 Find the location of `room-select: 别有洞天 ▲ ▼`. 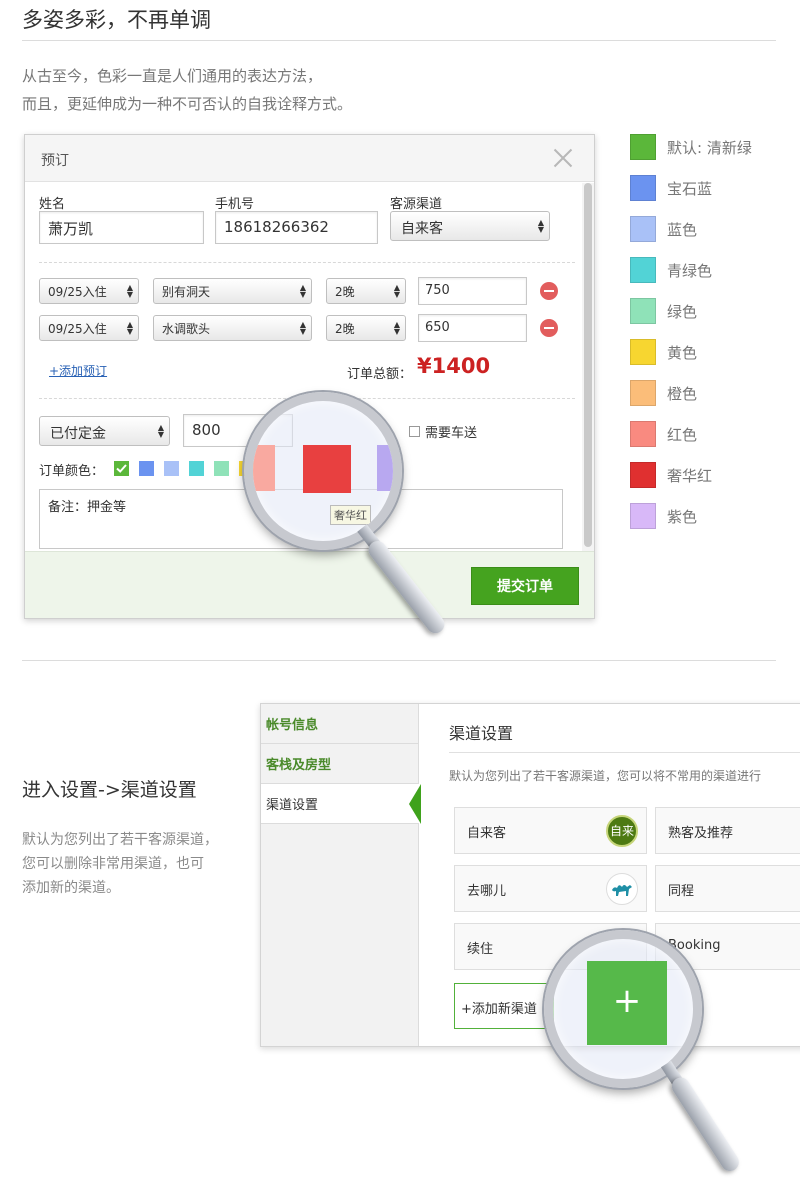

room-select: 别有洞天 ▲ ▼ is located at coordinates (232, 291).